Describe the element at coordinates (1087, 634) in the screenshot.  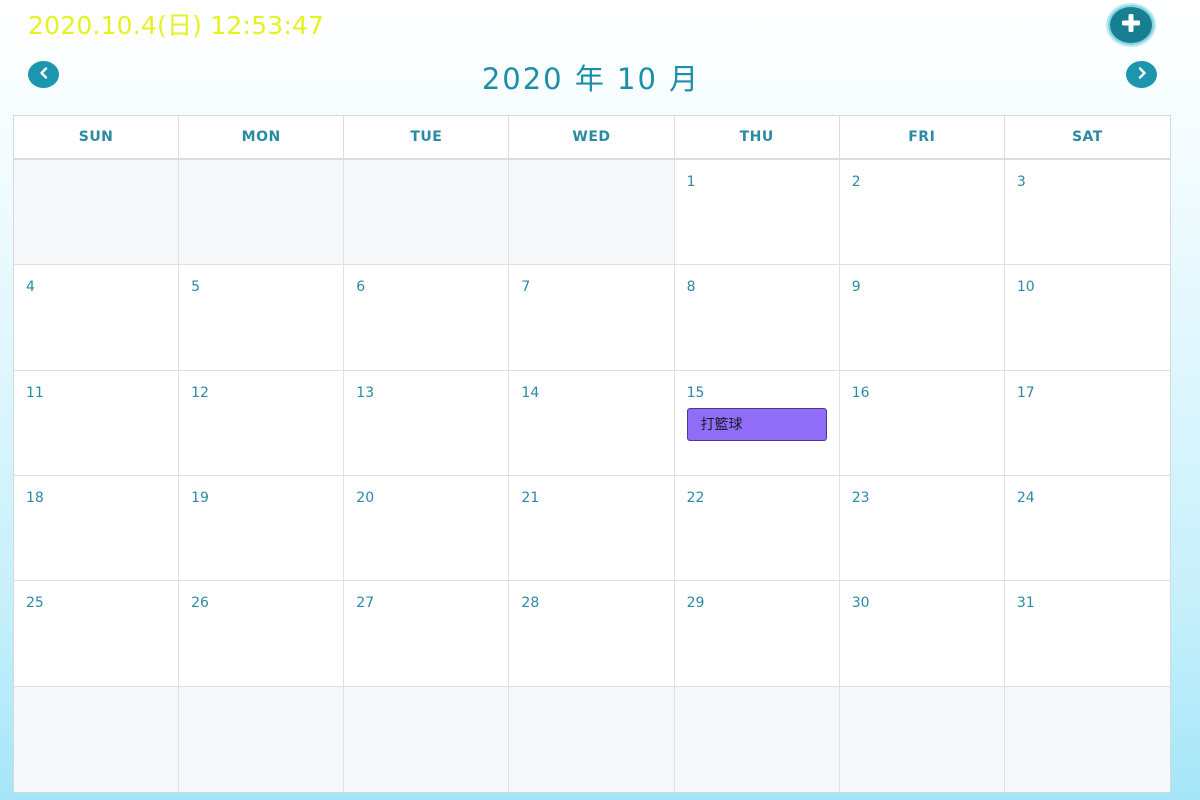
I see `calendar-day-cell: 31` at that location.